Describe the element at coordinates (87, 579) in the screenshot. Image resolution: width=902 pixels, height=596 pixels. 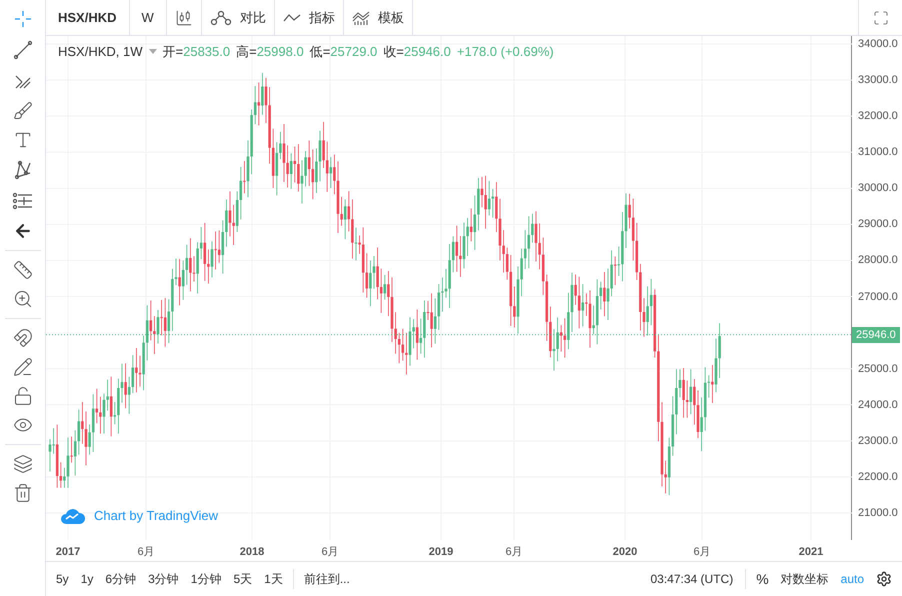
I see `range-button: 1y` at that location.